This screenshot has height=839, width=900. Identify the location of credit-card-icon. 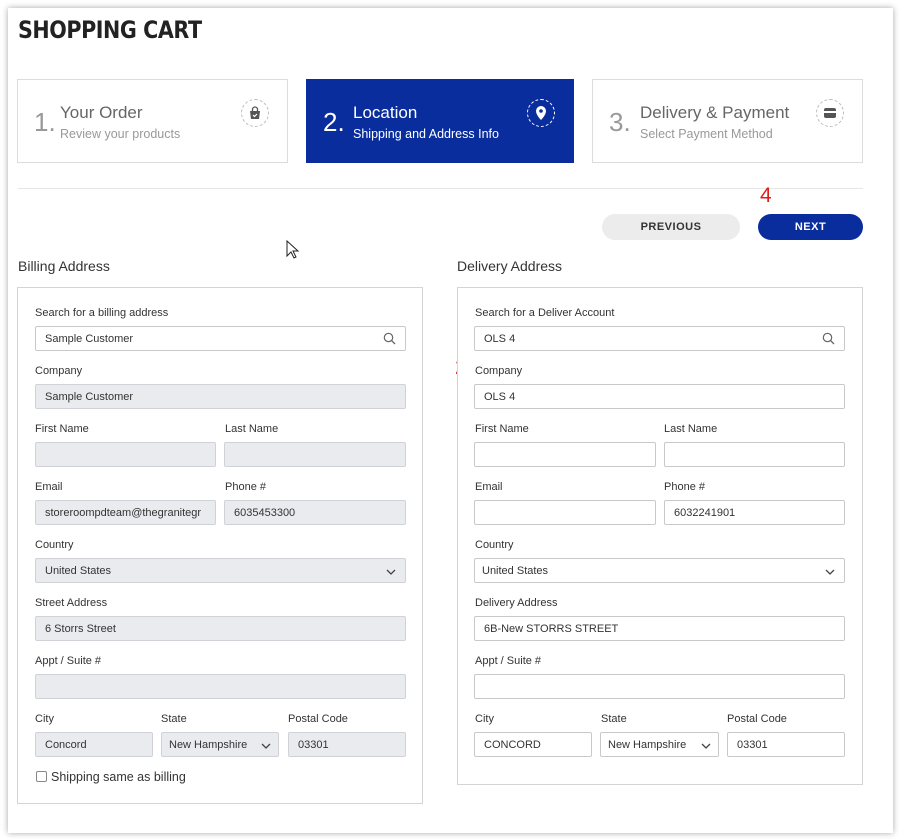
(830, 113).